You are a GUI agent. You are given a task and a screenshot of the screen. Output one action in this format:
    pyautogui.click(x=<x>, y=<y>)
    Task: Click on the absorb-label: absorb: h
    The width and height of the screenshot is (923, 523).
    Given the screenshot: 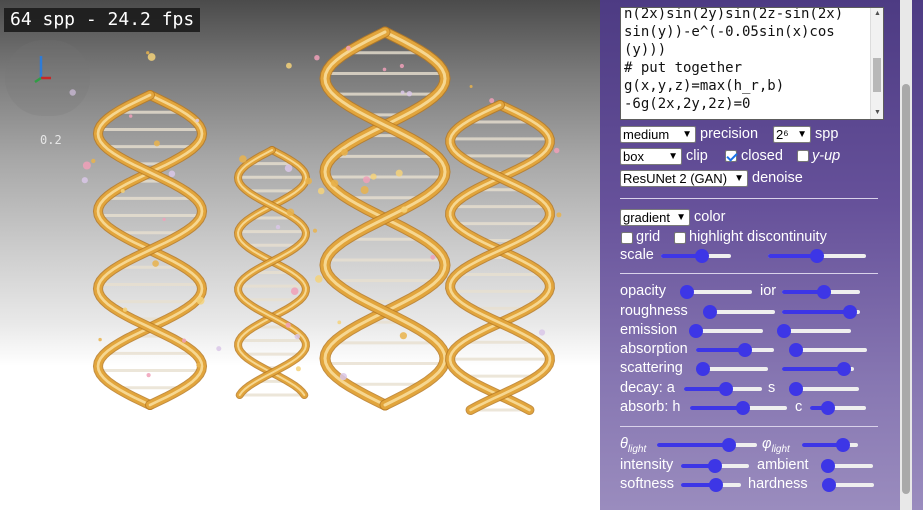 What is the action you would take?
    pyautogui.click(x=650, y=407)
    